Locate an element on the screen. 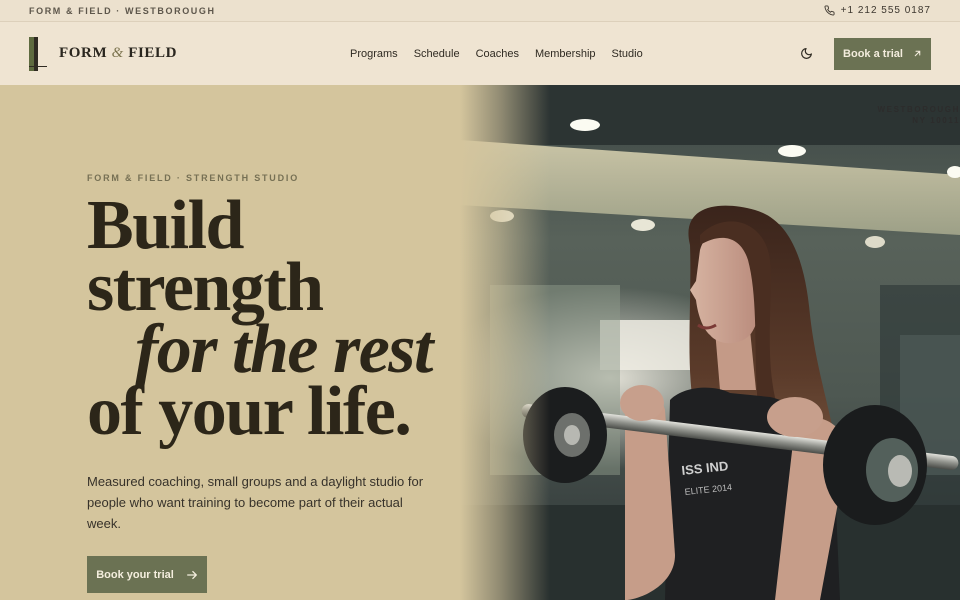 Image resolution: width=960 pixels, height=600 pixels. book-trial-label: Book a trial is located at coordinates (873, 53).